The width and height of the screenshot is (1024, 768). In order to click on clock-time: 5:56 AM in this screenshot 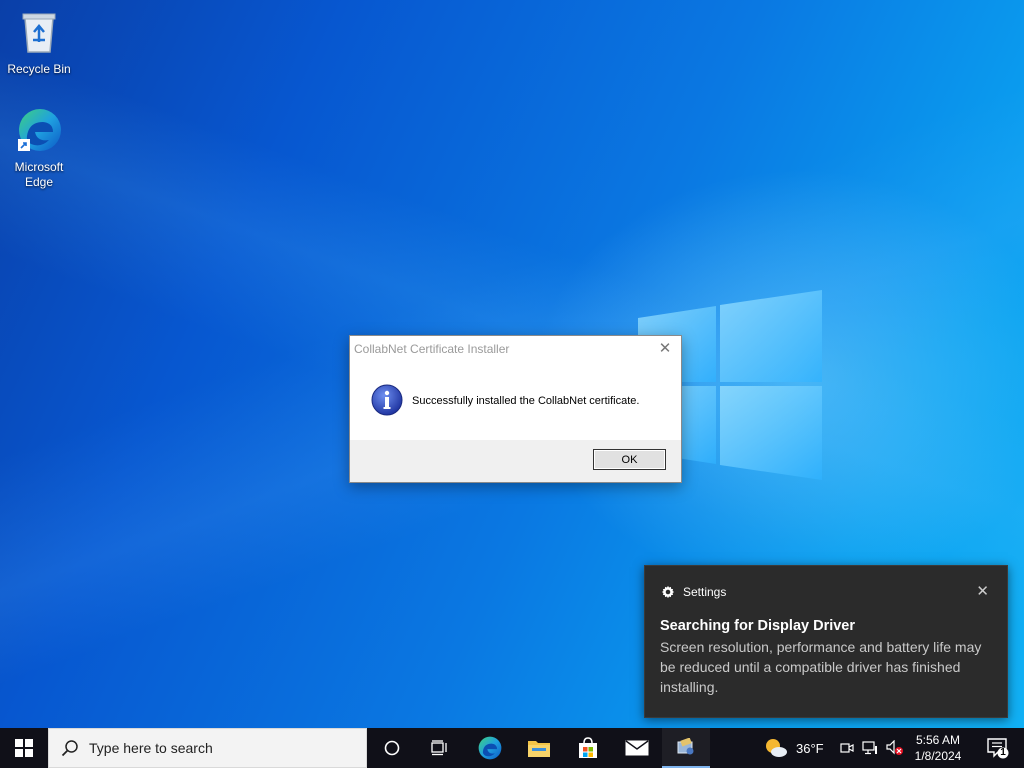, I will do `click(938, 740)`.